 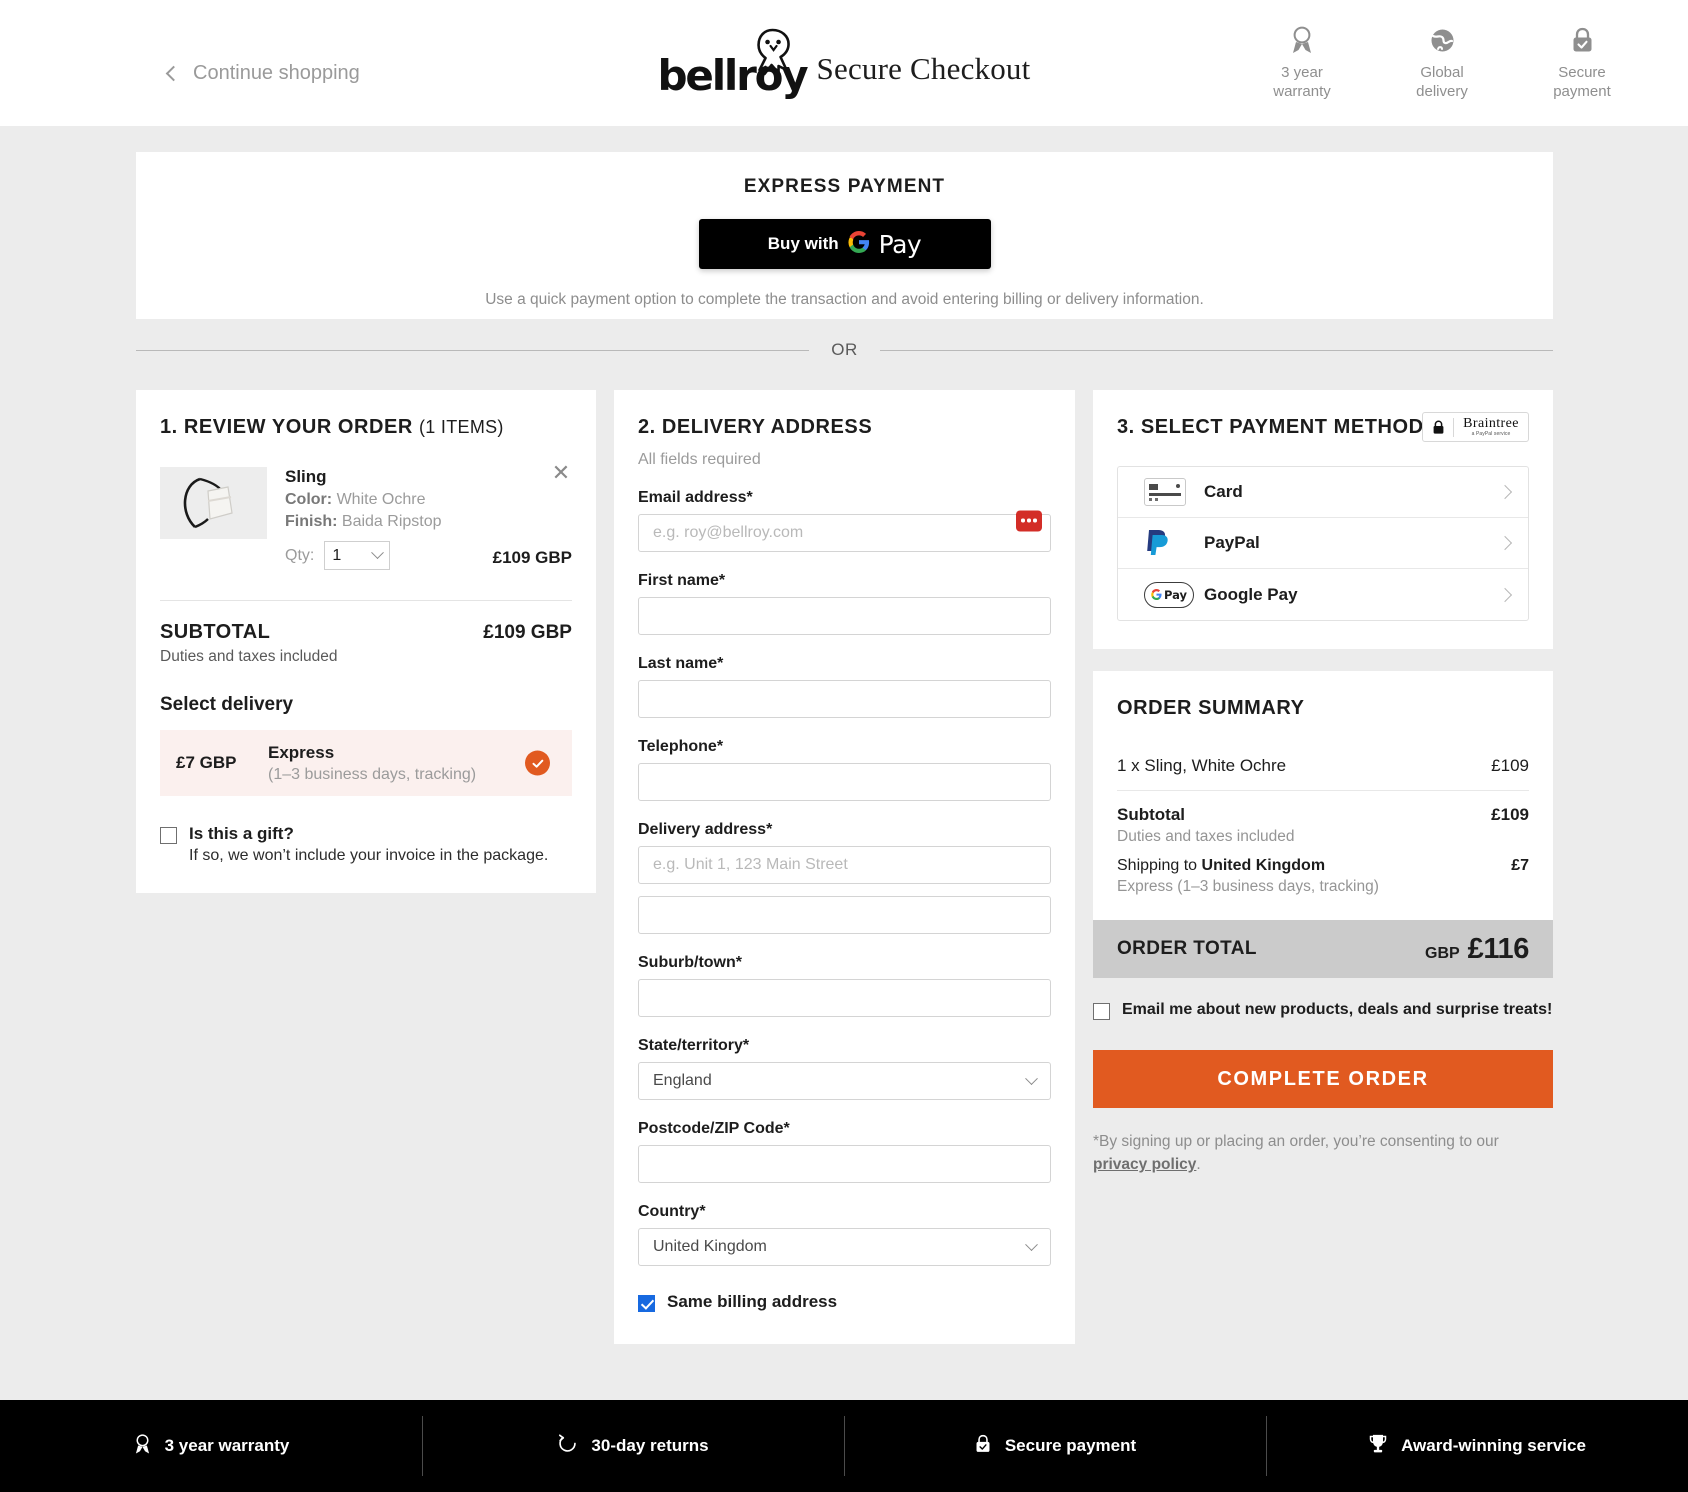 What do you see at coordinates (241, 833) in the screenshot?
I see `gift-question-label: Is this a gift?` at bounding box center [241, 833].